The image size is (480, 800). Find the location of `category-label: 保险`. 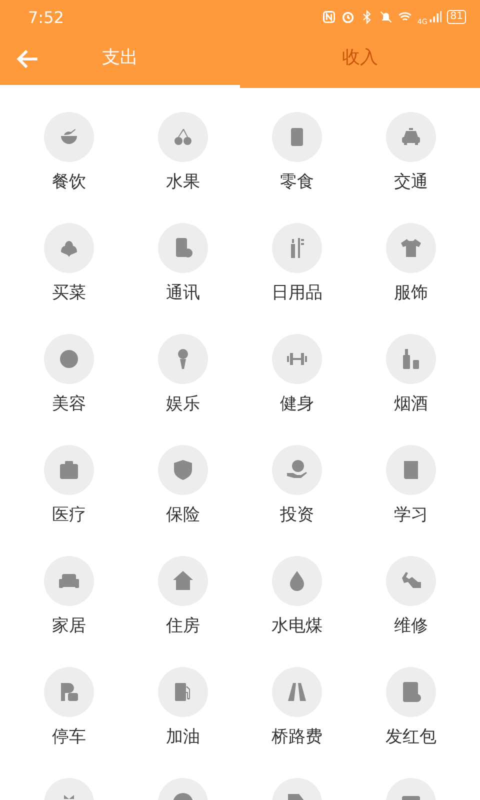

category-label: 保险 is located at coordinates (183, 515).